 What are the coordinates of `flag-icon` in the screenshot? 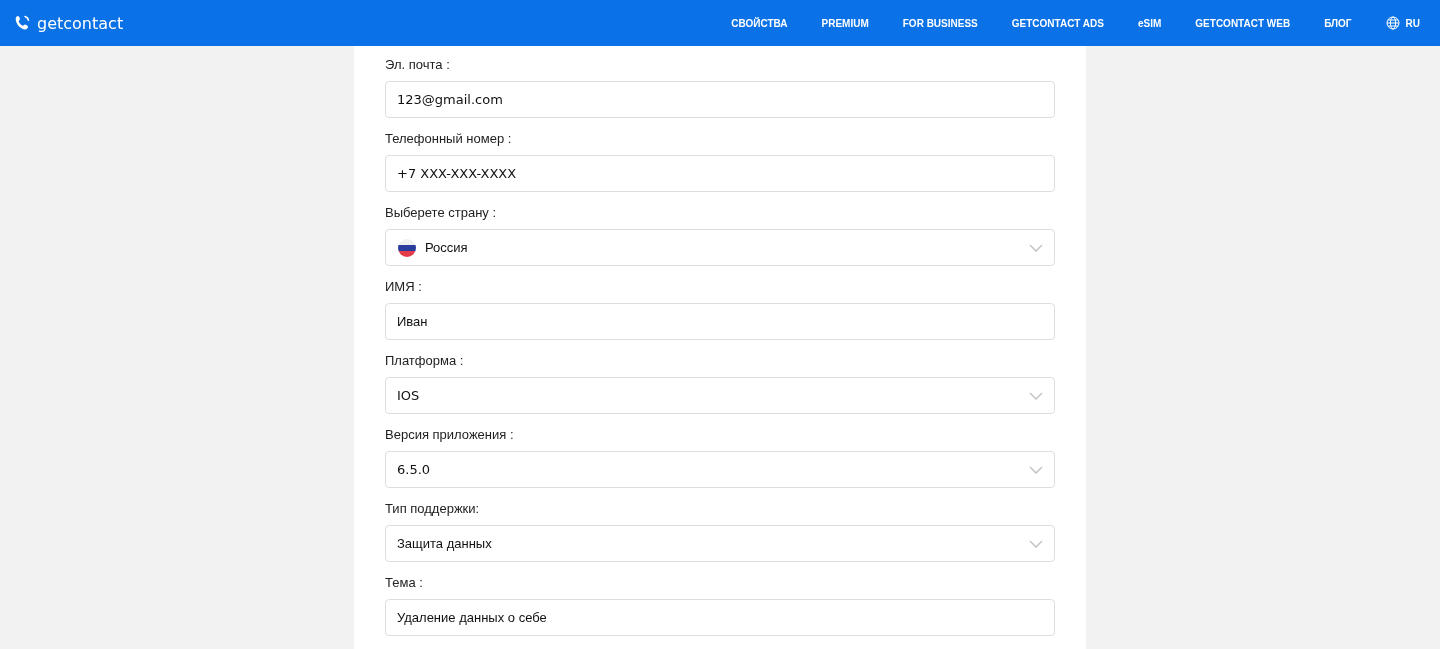 It's located at (407, 247).